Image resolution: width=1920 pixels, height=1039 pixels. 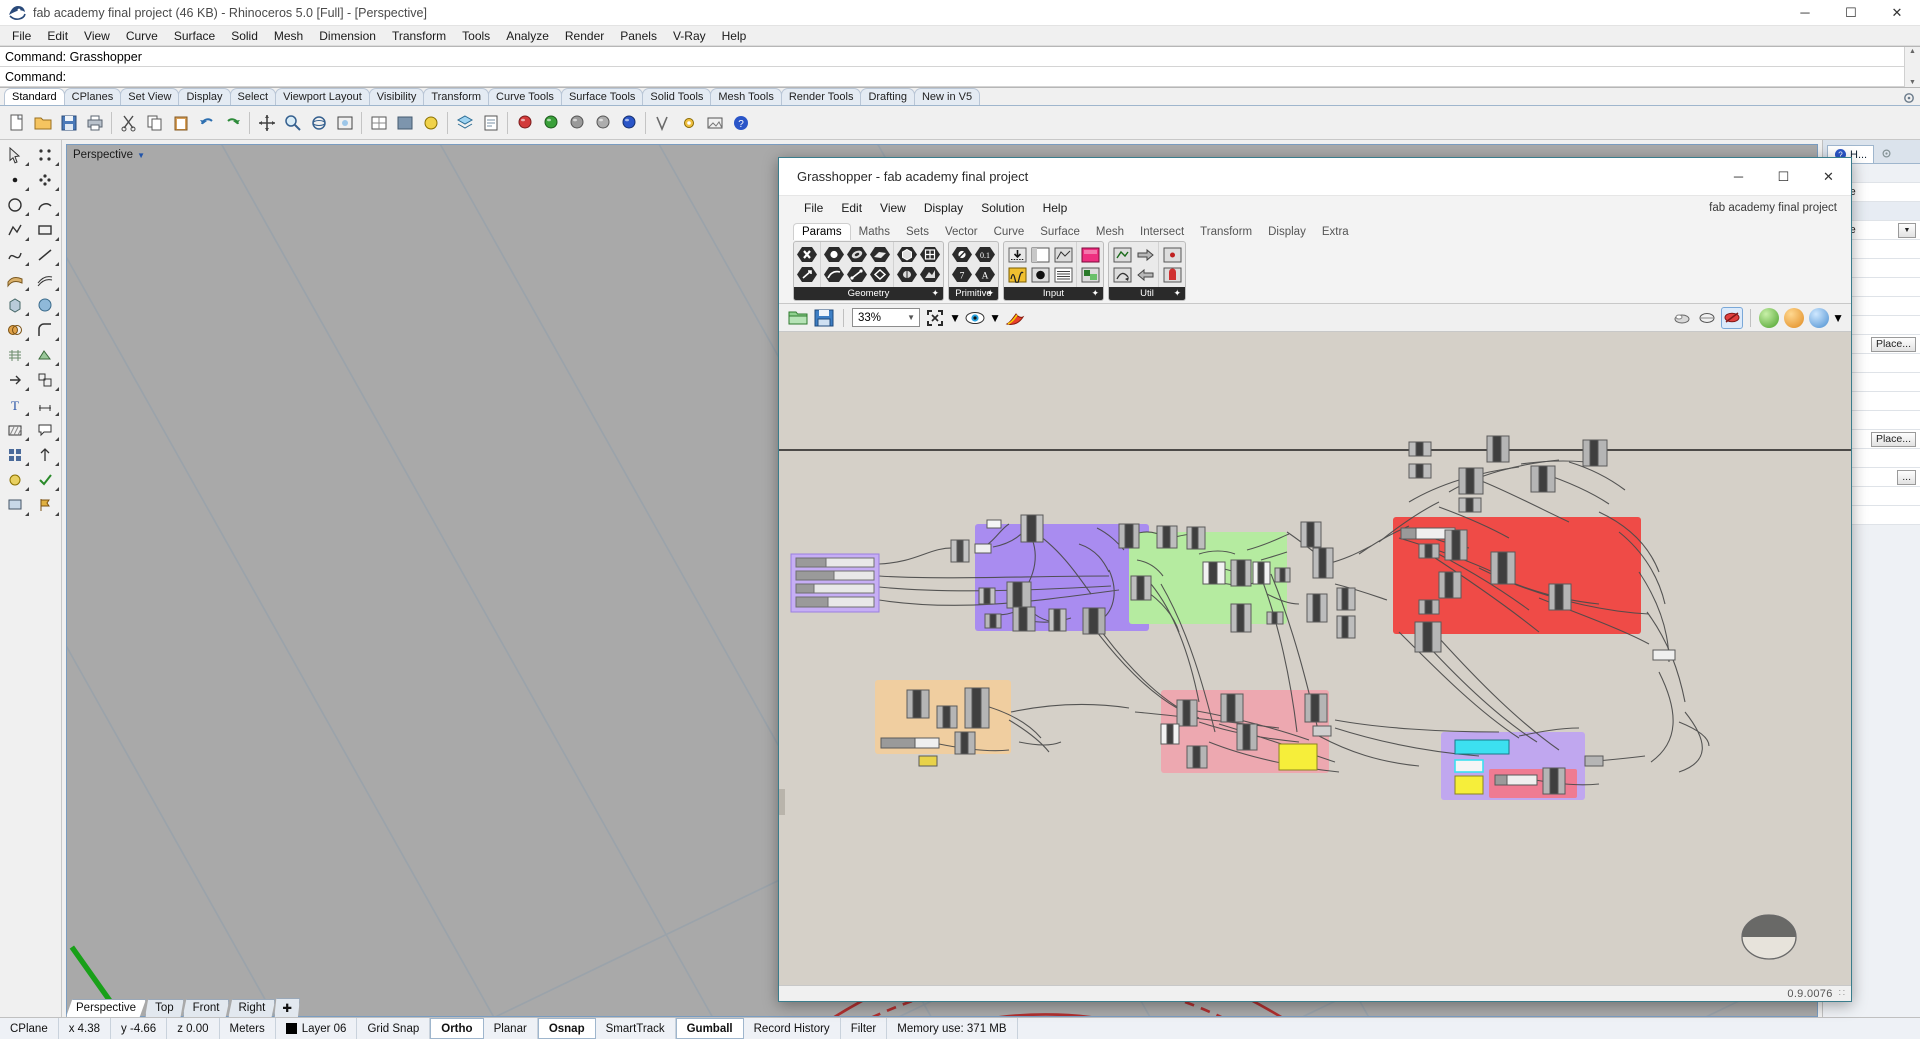 I want to click on input-circle-icon, so click(x=1040, y=275).